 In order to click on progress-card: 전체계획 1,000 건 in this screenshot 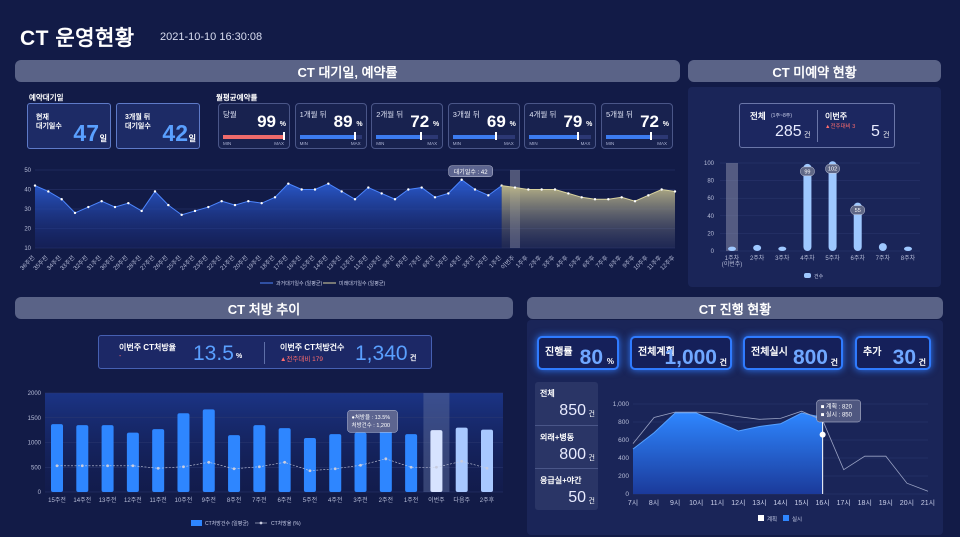, I will do `click(681, 353)`.